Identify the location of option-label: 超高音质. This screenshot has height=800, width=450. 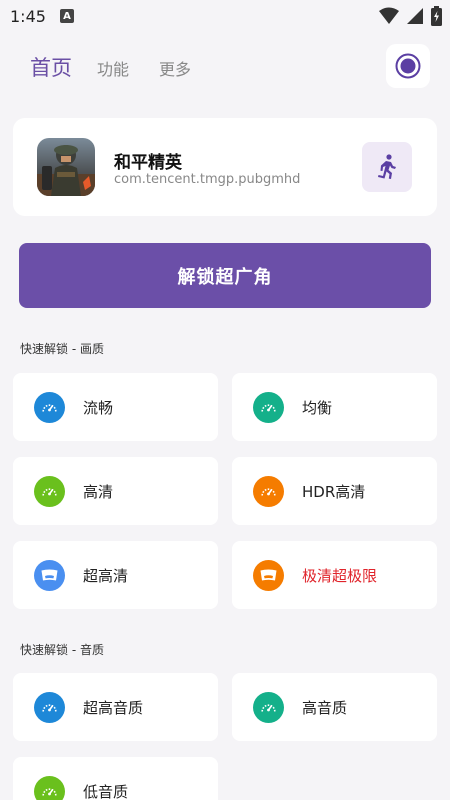
(113, 708).